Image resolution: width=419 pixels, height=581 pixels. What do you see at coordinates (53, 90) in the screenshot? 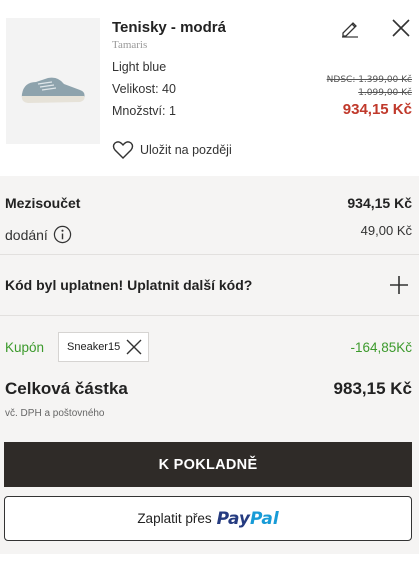
I see `sneaker-image` at bounding box center [53, 90].